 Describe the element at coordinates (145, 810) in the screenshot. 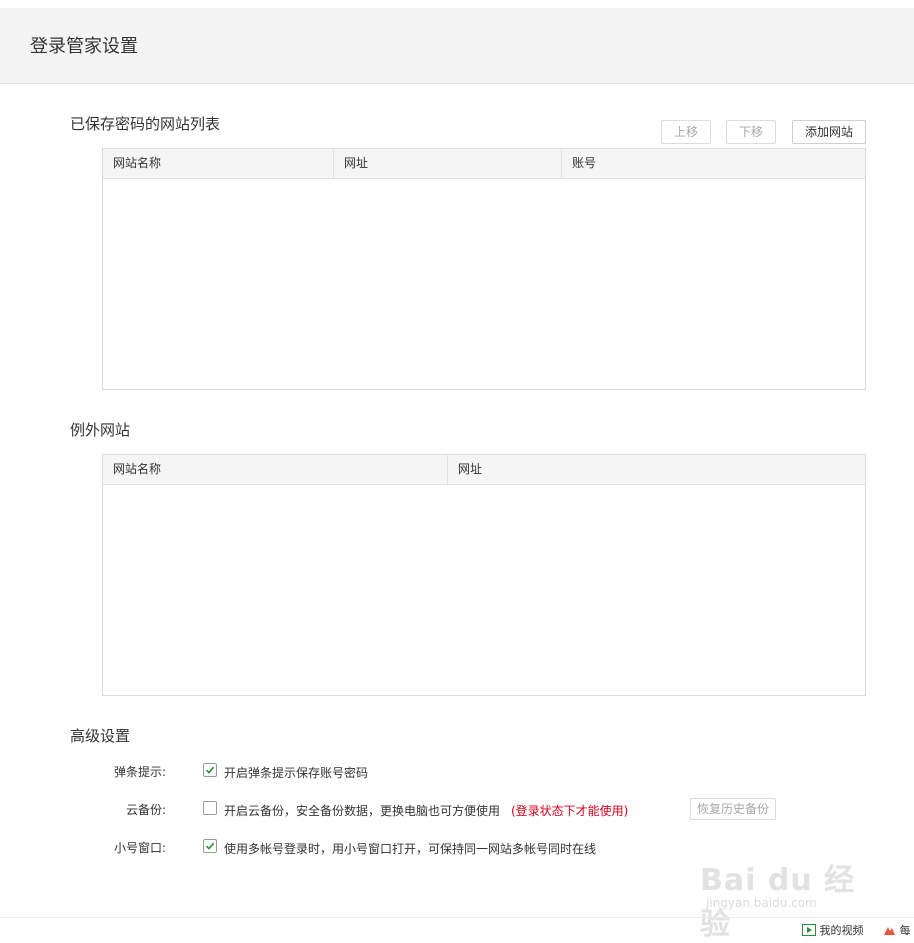

I see `cloud-backup-label: 云备份:` at that location.